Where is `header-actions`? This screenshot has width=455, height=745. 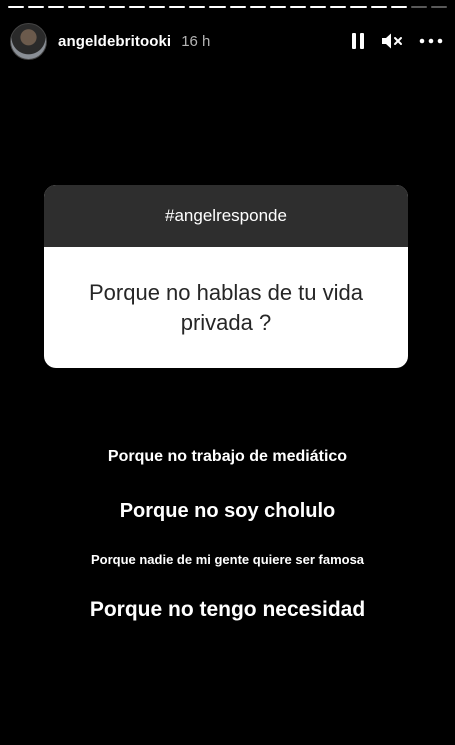 header-actions is located at coordinates (397, 41).